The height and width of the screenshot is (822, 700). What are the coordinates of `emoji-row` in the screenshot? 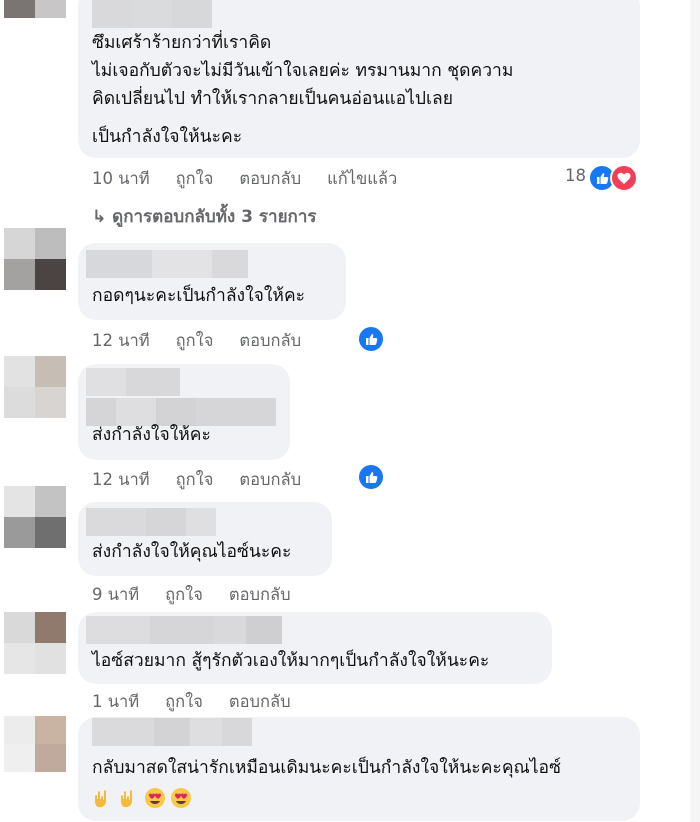 It's located at (142, 798).